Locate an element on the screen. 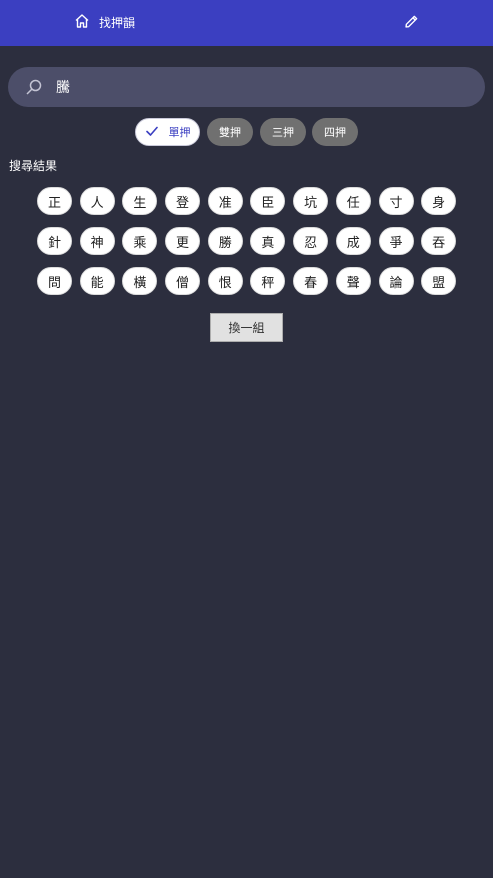 This screenshot has height=878, width=493. rhyme-word: 春 is located at coordinates (311, 281).